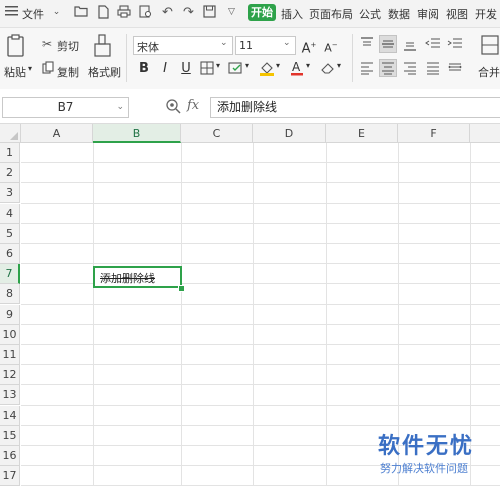 The width and height of the screenshot is (500, 486). Describe the element at coordinates (370, 14) in the screenshot. I see `tab-formulas: 公式` at that location.